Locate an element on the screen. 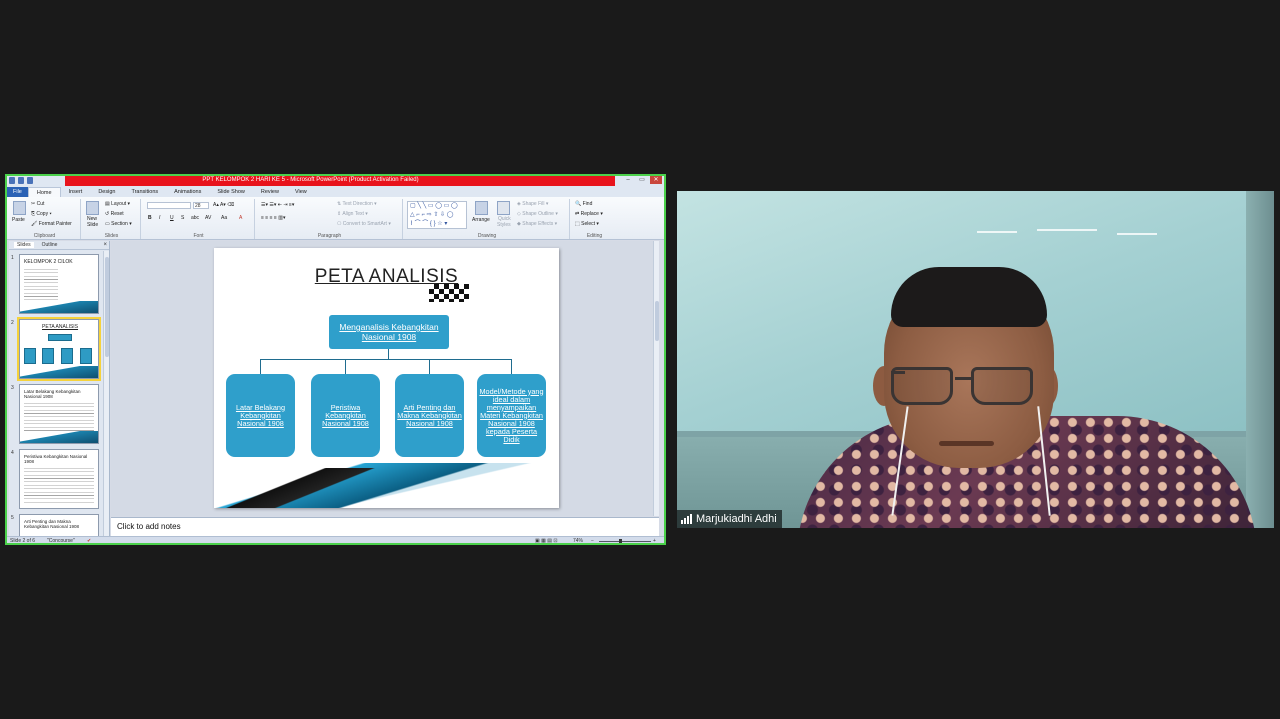 The height and width of the screenshot is (719, 1280). thumbnail-title: Latar Belakang Kebangkitan Nasional 1908 is located at coordinates (52, 394).